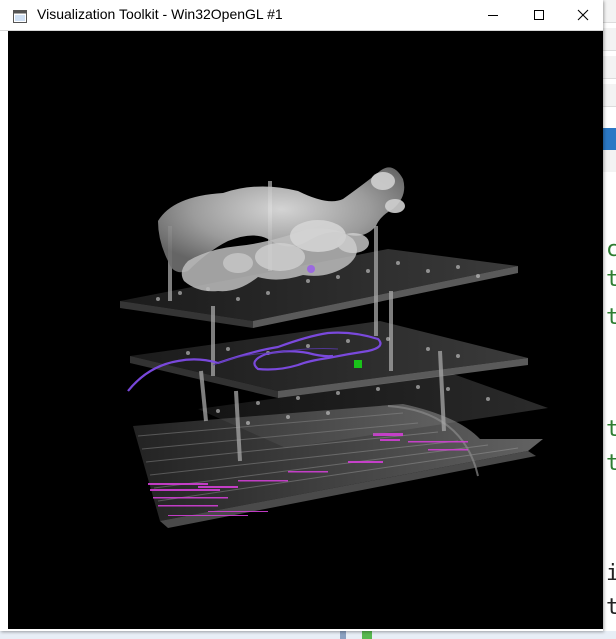  I want to click on background-editor-window: c t t t t i t, so click(609, 319).